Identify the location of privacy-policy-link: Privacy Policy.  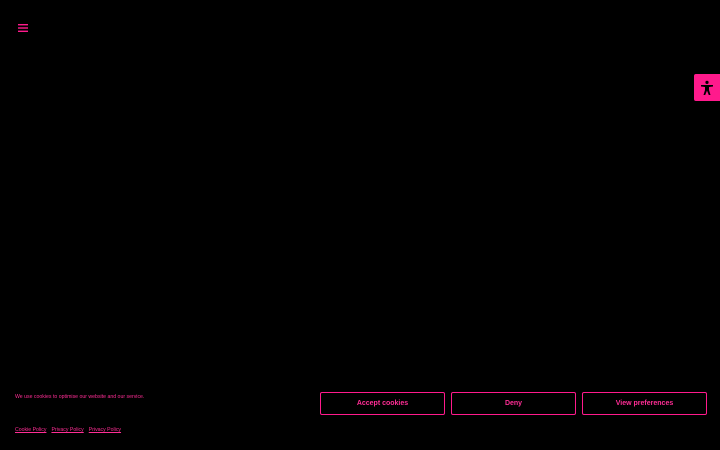
(67, 430).